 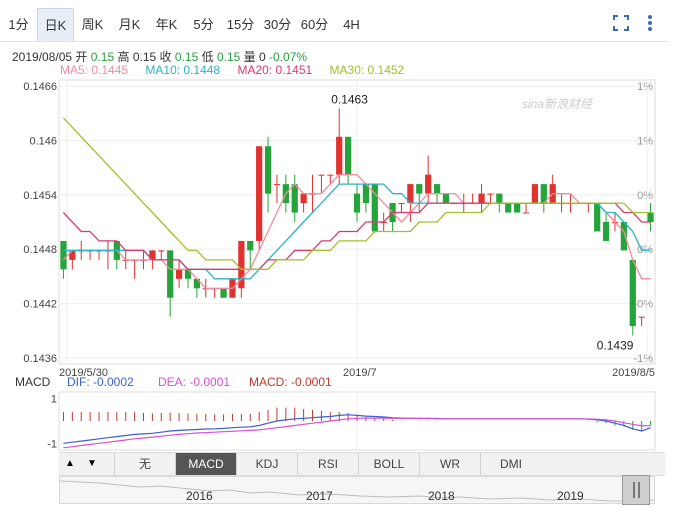 I want to click on indicator-tab-boll: BOLL, so click(x=388, y=464).